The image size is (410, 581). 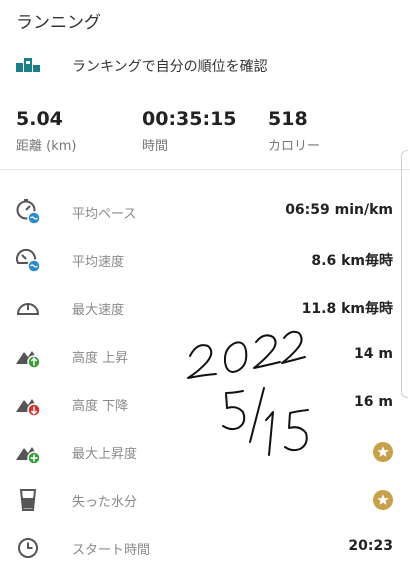 What do you see at coordinates (155, 146) in the screenshot?
I see `time-label: 時間` at bounding box center [155, 146].